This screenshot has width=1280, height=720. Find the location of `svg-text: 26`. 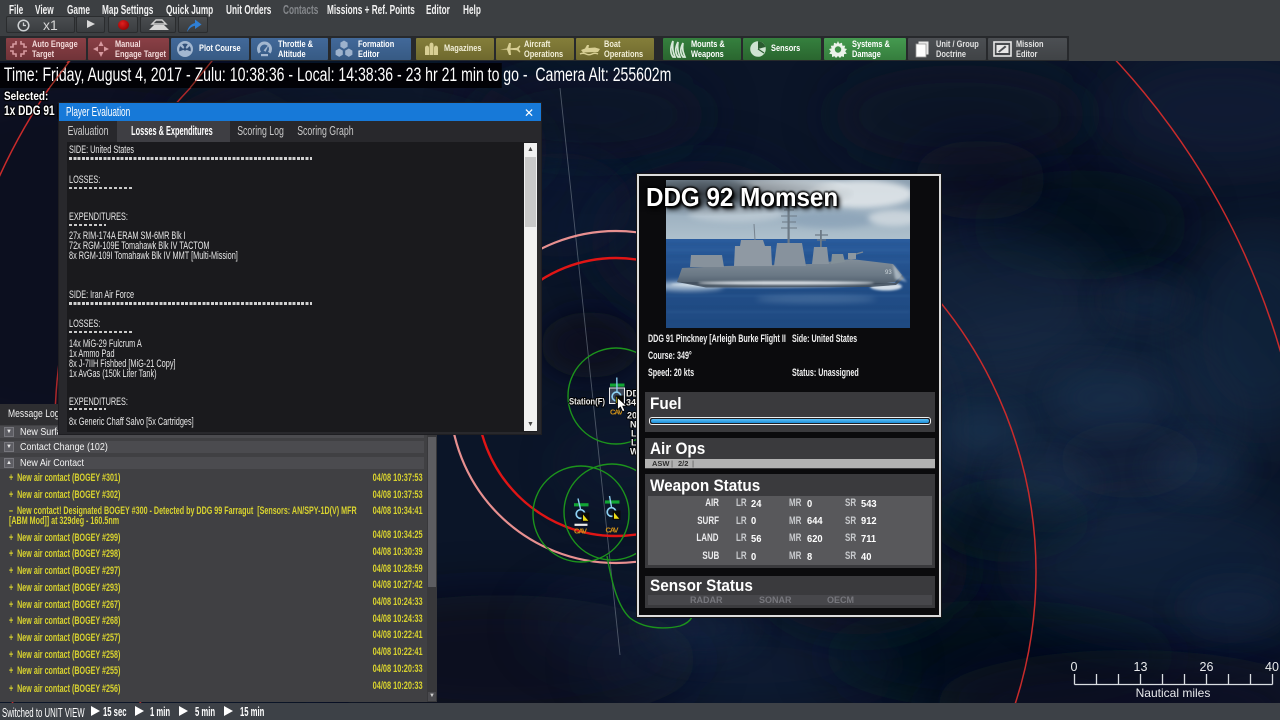

svg-text: 26 is located at coordinates (1207, 667).